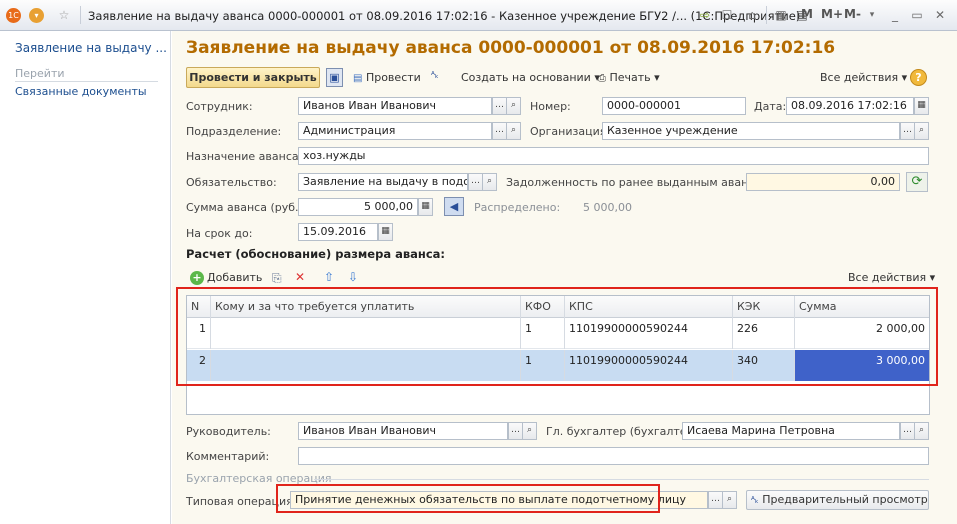 The height and width of the screenshot is (524, 957). Describe the element at coordinates (383, 182) in the screenshot. I see `obligation-field: Заявление на выдачу в подотчет` at that location.